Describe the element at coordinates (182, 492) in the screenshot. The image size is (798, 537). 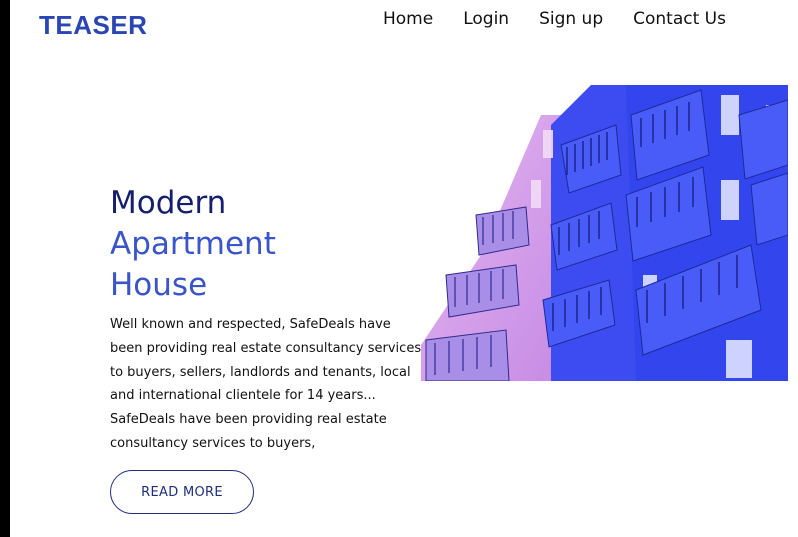
I see `read-more-button: READ MORE` at that location.